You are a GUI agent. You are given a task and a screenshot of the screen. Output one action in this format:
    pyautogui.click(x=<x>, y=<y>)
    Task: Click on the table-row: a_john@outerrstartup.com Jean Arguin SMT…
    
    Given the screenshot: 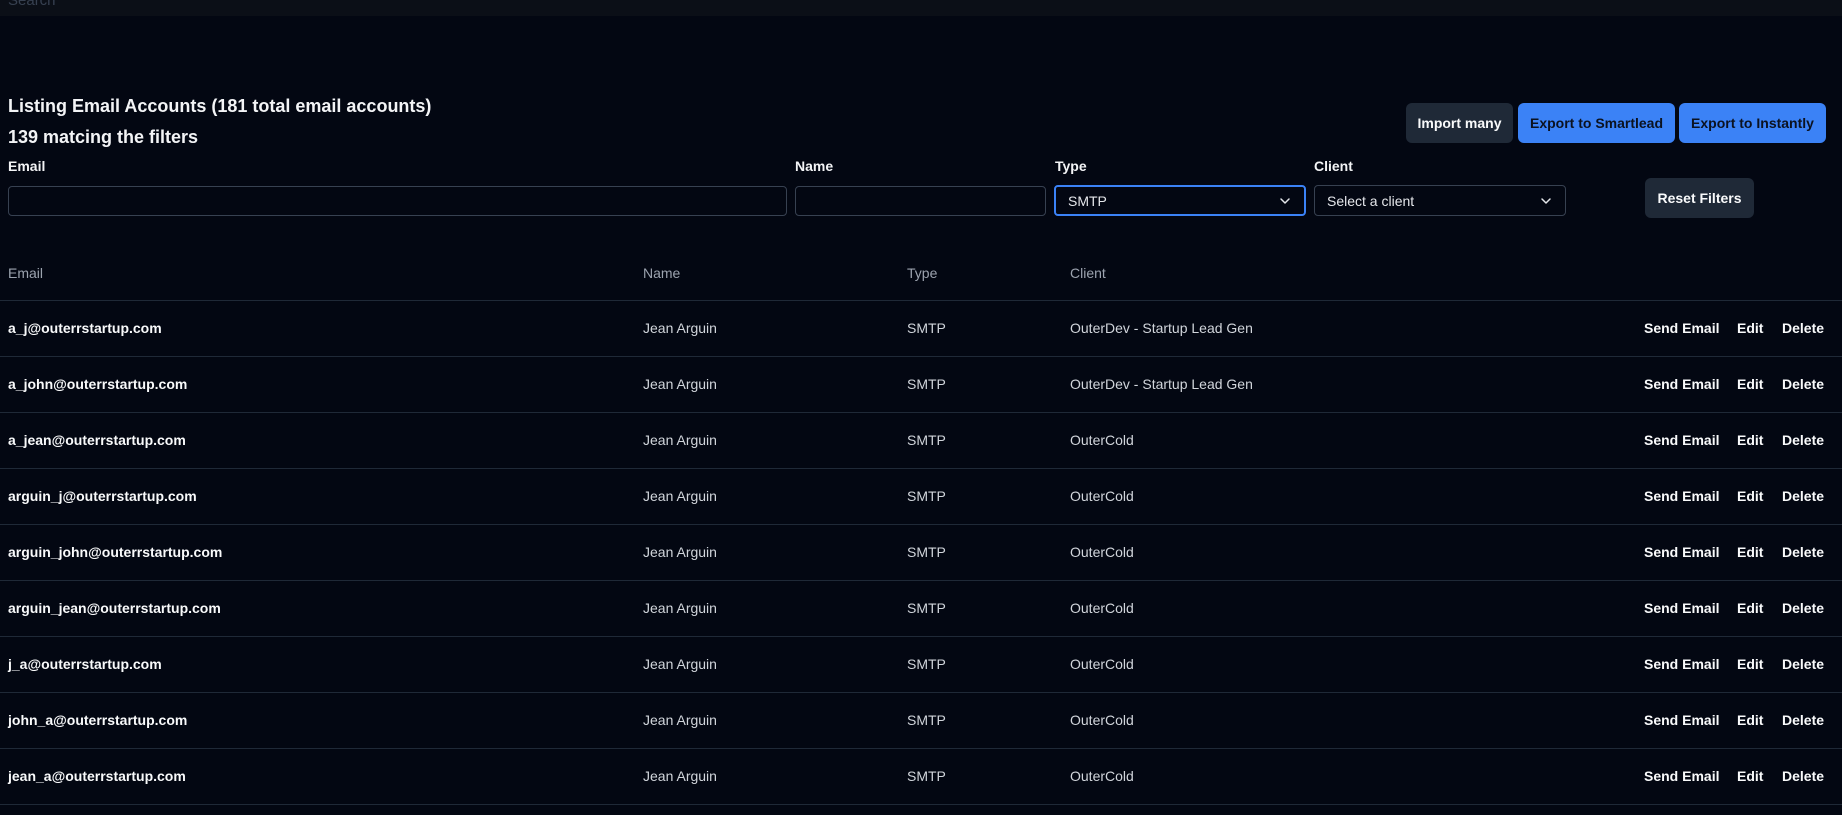 What is the action you would take?
    pyautogui.click(x=921, y=385)
    